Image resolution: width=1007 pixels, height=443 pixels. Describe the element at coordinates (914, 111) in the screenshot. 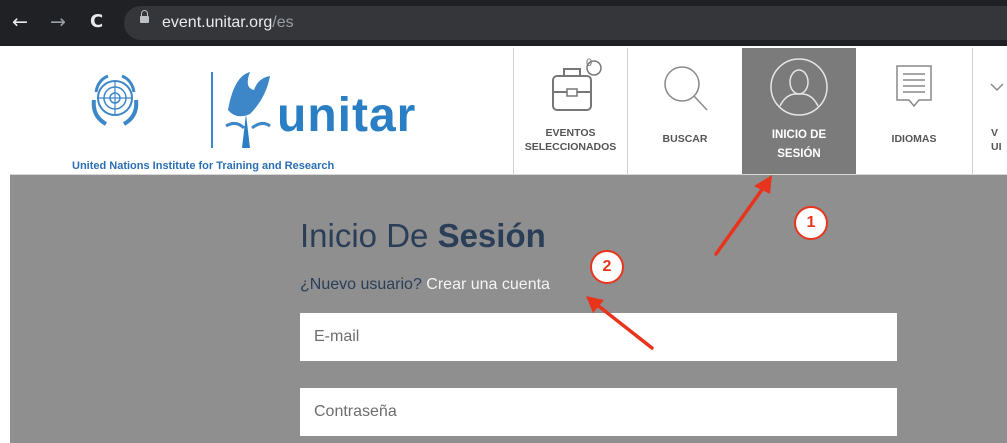

I see `nav-tile-idiomas: IDIOMAS` at that location.